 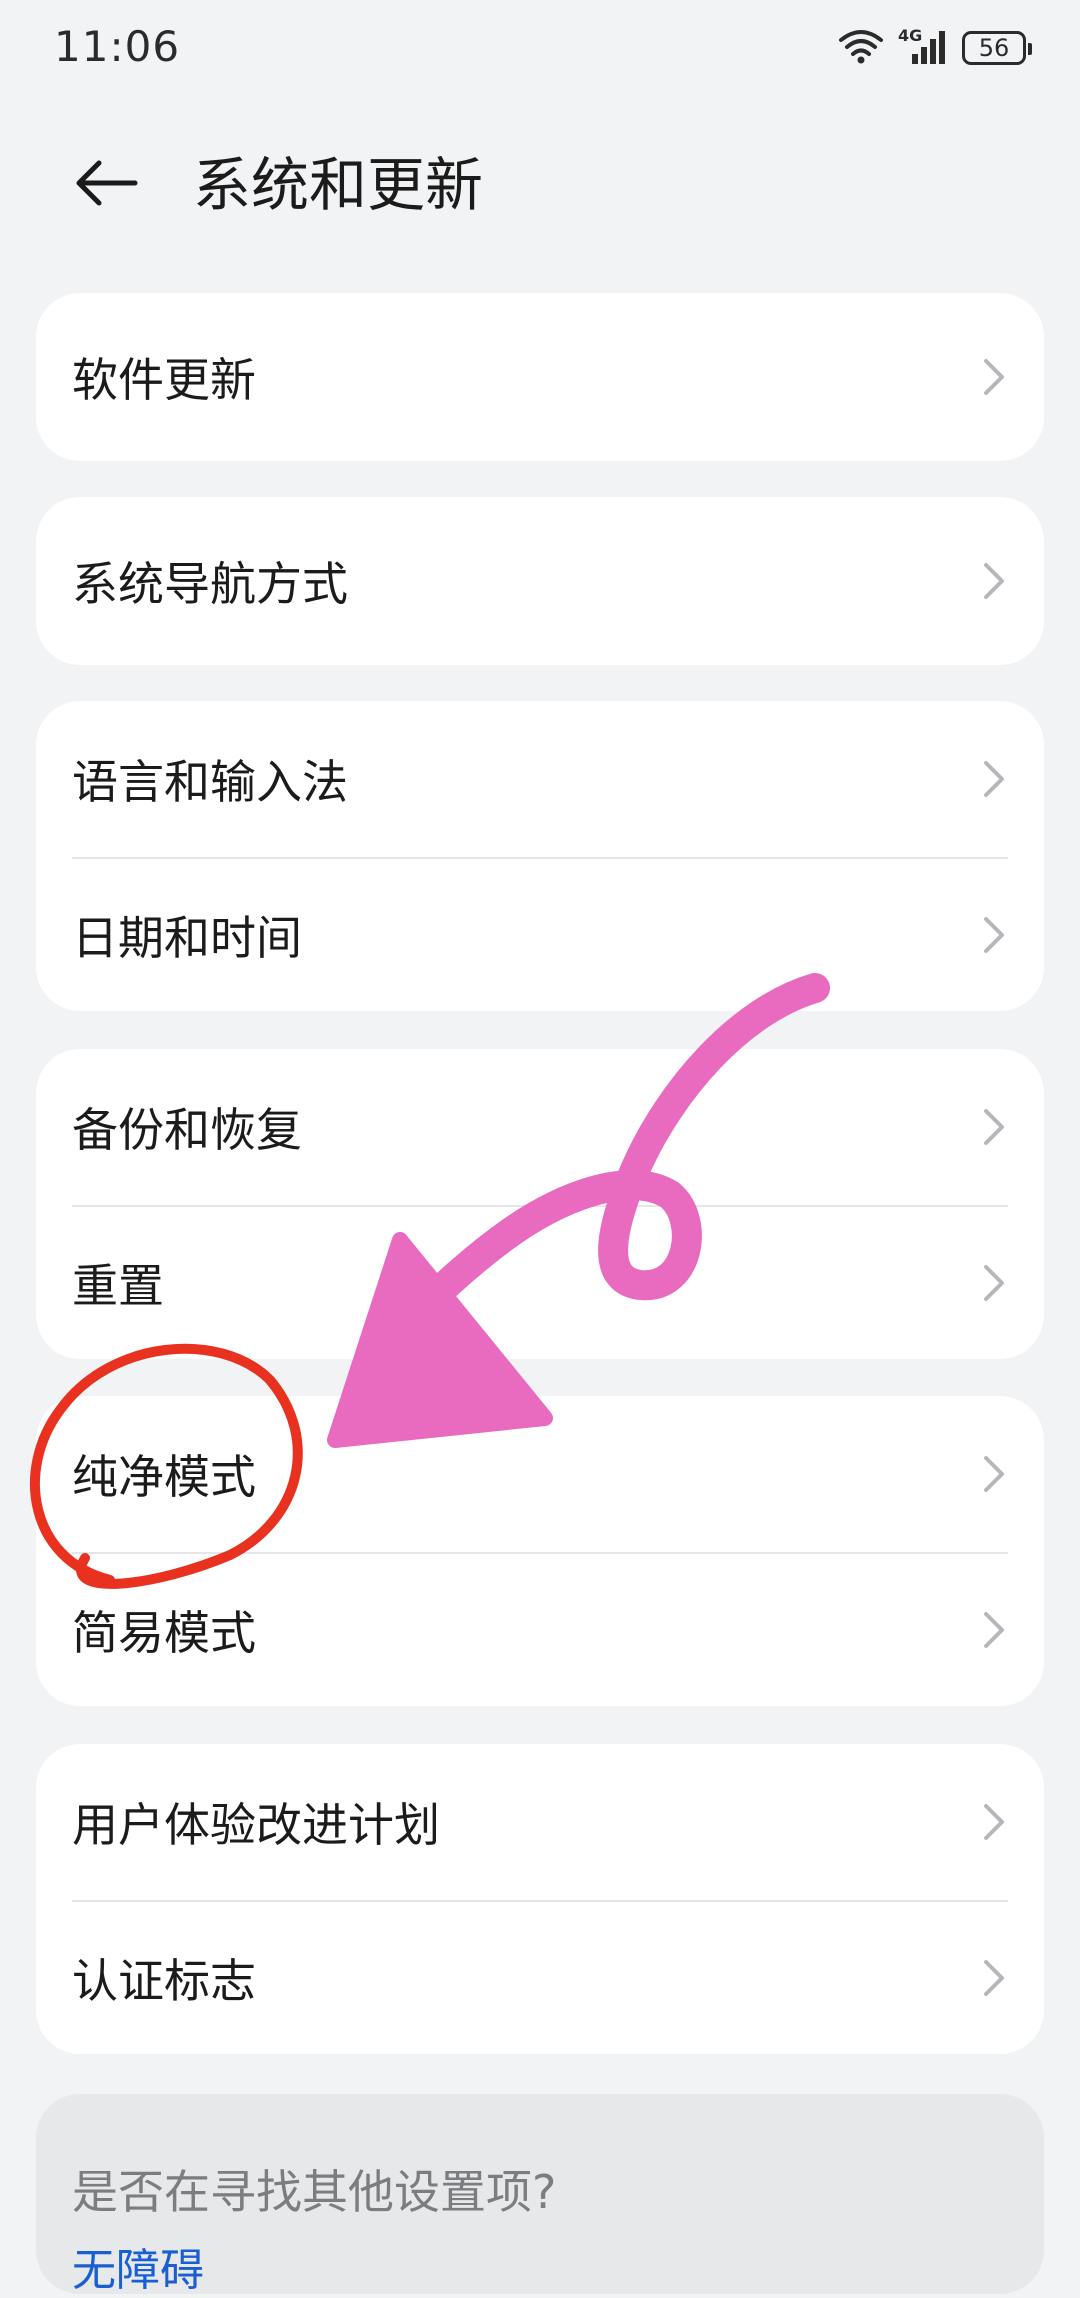 I want to click on settings-item-software-update: 软件更新, so click(x=540, y=377).